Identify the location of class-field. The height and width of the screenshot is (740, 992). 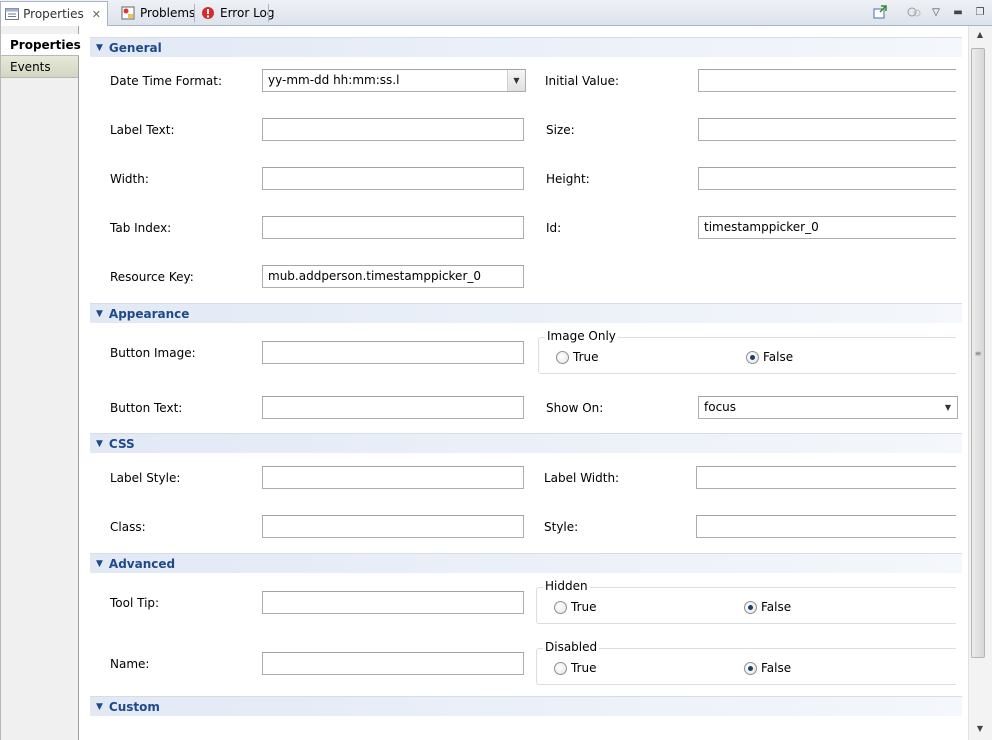
(393, 526).